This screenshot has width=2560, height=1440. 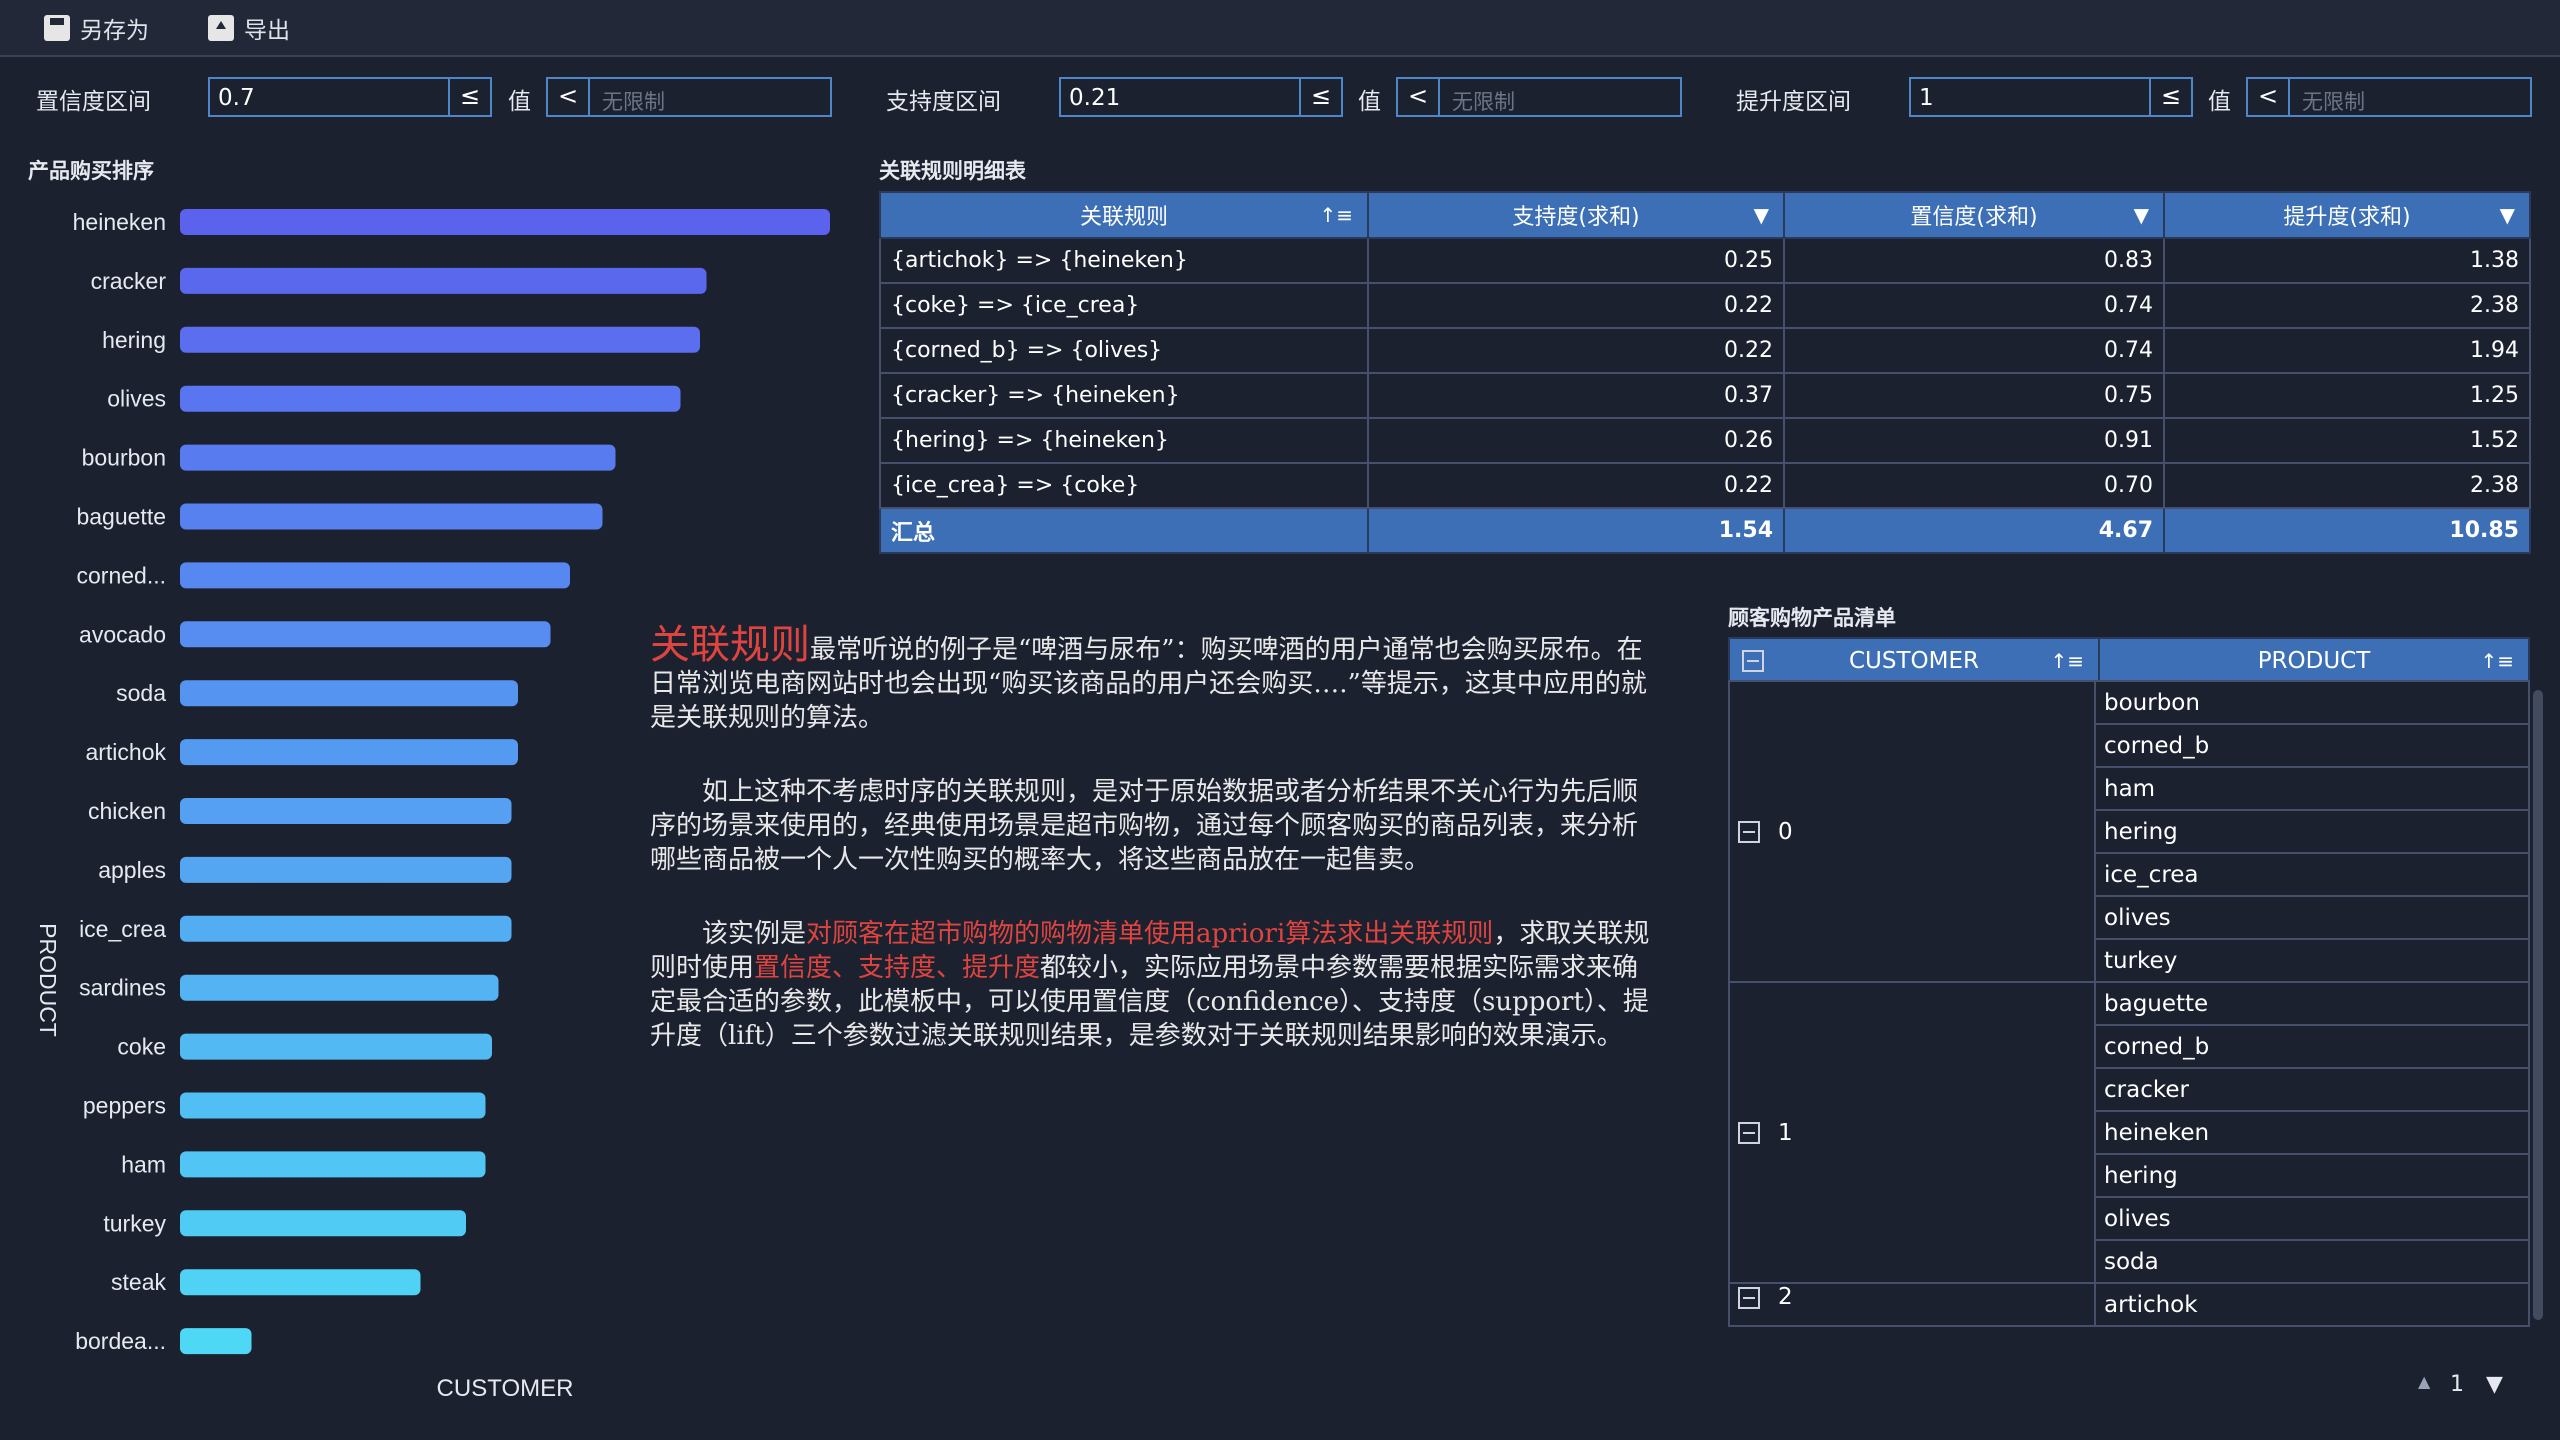 What do you see at coordinates (2051, 97) in the screenshot?
I see `lift-input: 1 ≤` at bounding box center [2051, 97].